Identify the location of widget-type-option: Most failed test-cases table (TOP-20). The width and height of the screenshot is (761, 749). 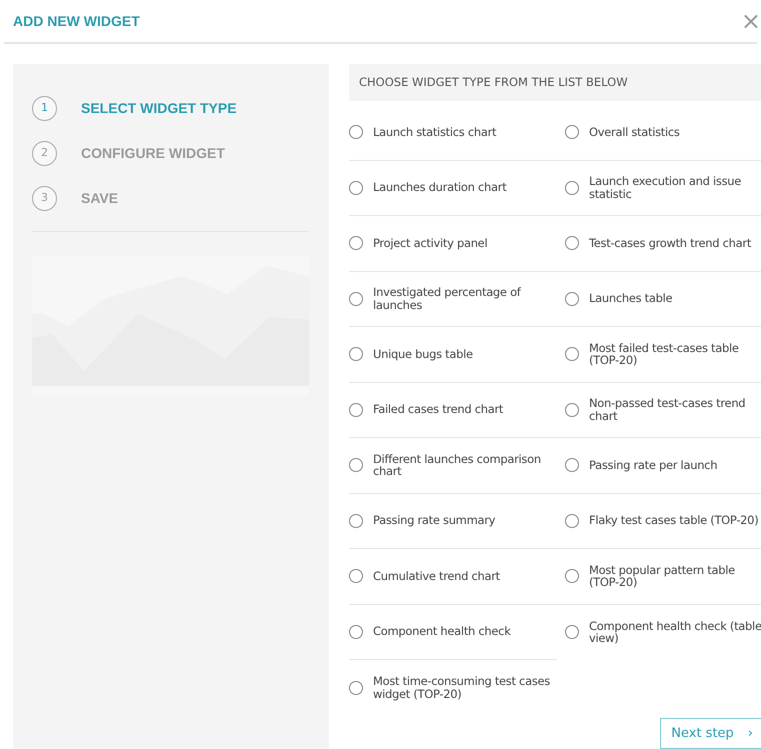
(659, 354).